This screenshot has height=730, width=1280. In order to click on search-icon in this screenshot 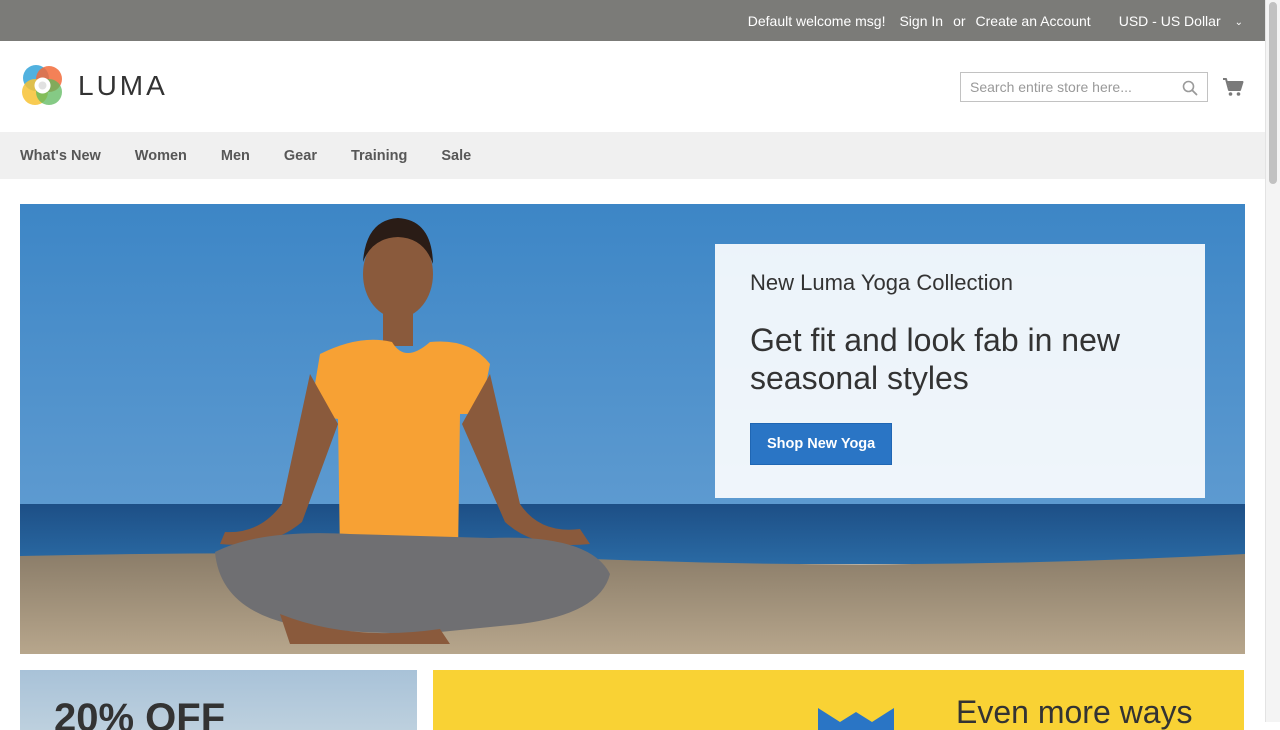, I will do `click(1190, 90)`.